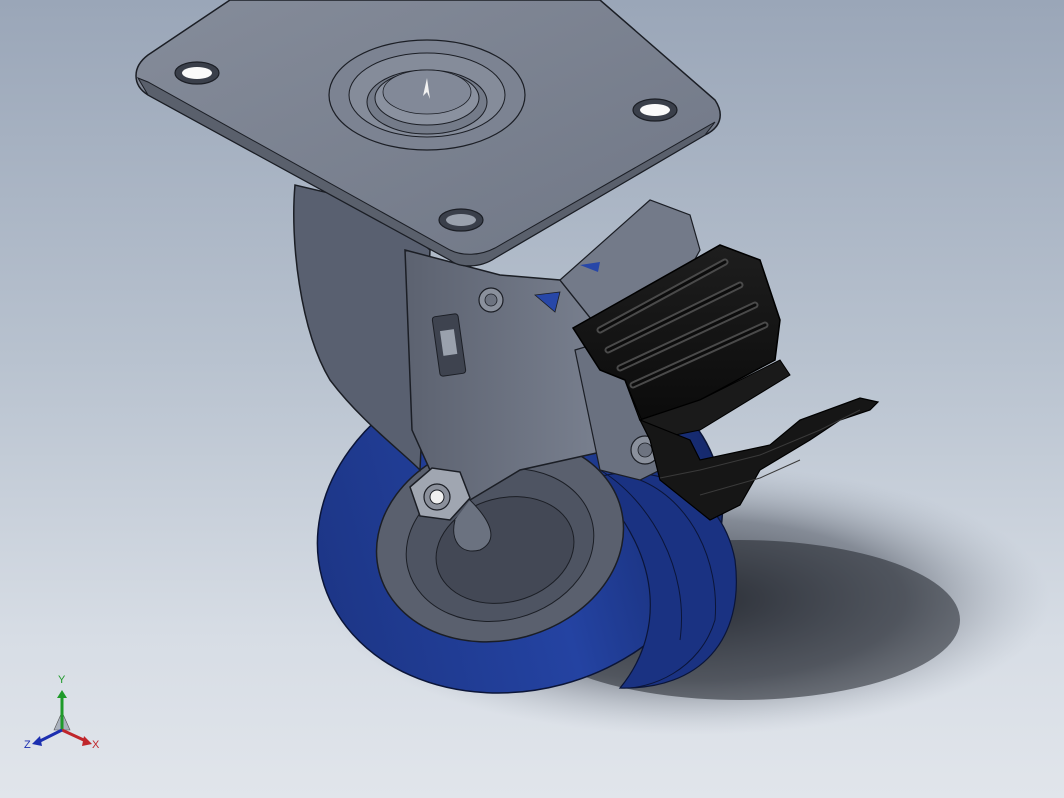  What do you see at coordinates (62, 680) in the screenshot?
I see `triad-y-label: Y` at bounding box center [62, 680].